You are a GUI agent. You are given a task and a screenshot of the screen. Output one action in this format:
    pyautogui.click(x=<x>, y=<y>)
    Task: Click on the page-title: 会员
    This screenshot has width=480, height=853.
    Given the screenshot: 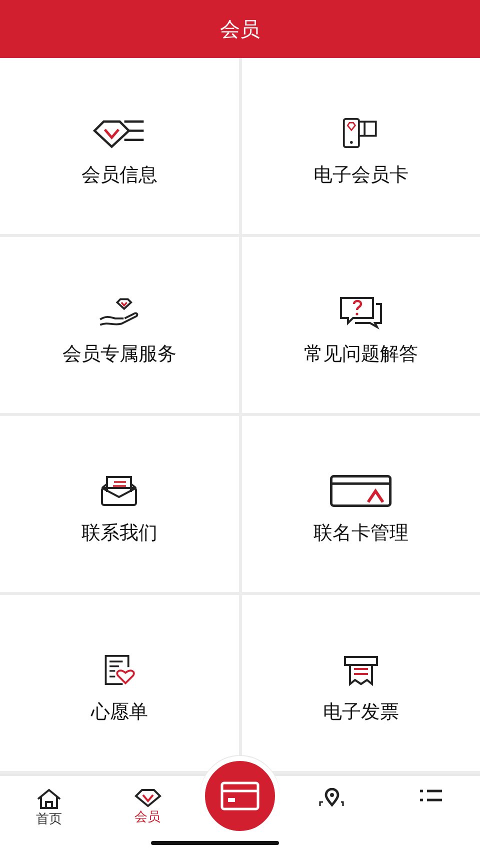 What is the action you would take?
    pyautogui.click(x=240, y=29)
    